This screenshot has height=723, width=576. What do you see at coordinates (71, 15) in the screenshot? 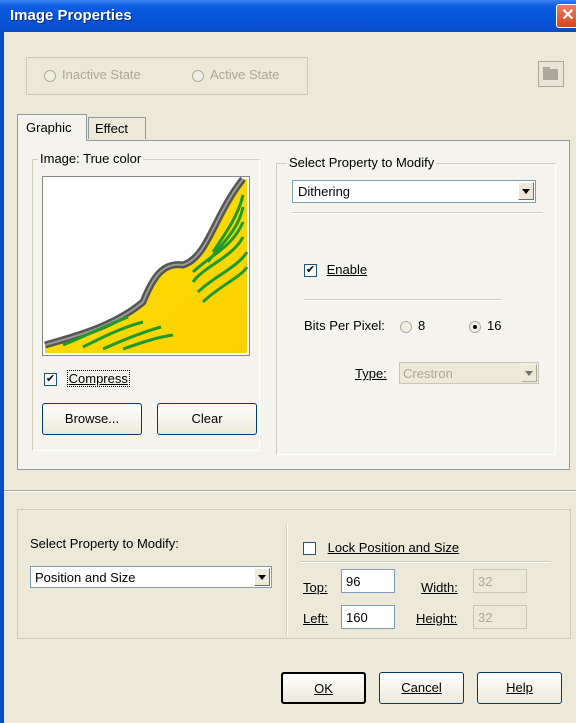
I see `window-title: Image Properties` at bounding box center [71, 15].